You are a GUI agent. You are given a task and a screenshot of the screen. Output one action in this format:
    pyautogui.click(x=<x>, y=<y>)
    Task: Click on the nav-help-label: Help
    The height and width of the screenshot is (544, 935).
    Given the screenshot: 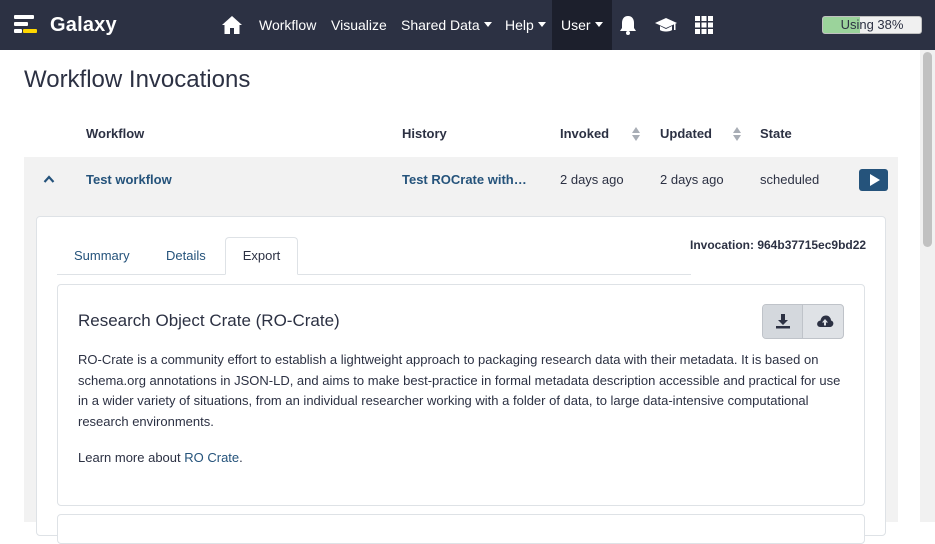 What is the action you would take?
    pyautogui.click(x=519, y=25)
    